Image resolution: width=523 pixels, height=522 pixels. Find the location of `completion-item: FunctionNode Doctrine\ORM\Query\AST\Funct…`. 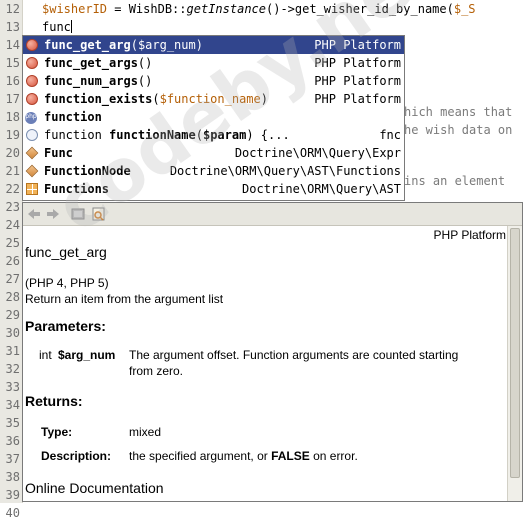

completion-item: FunctionNode Doctrine\ORM\Query\AST\Funct… is located at coordinates (213, 171).